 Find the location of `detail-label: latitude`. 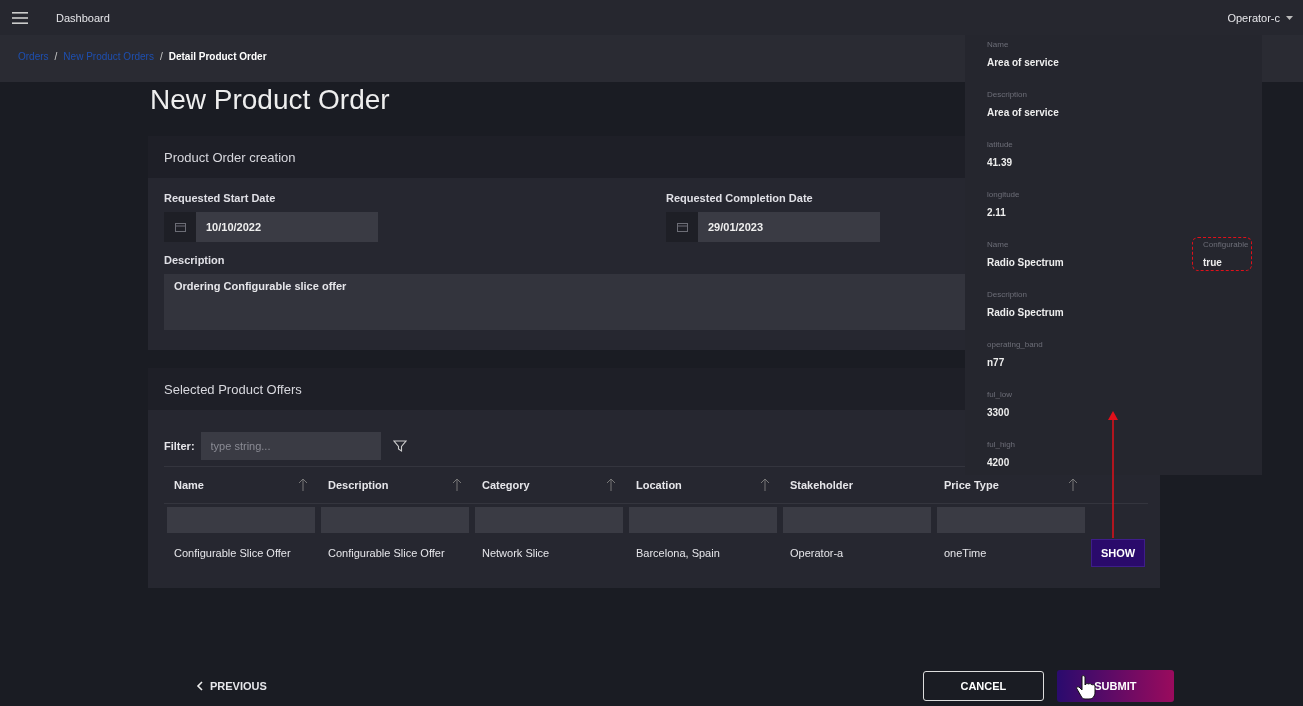

detail-label: latitude is located at coordinates (1000, 144).